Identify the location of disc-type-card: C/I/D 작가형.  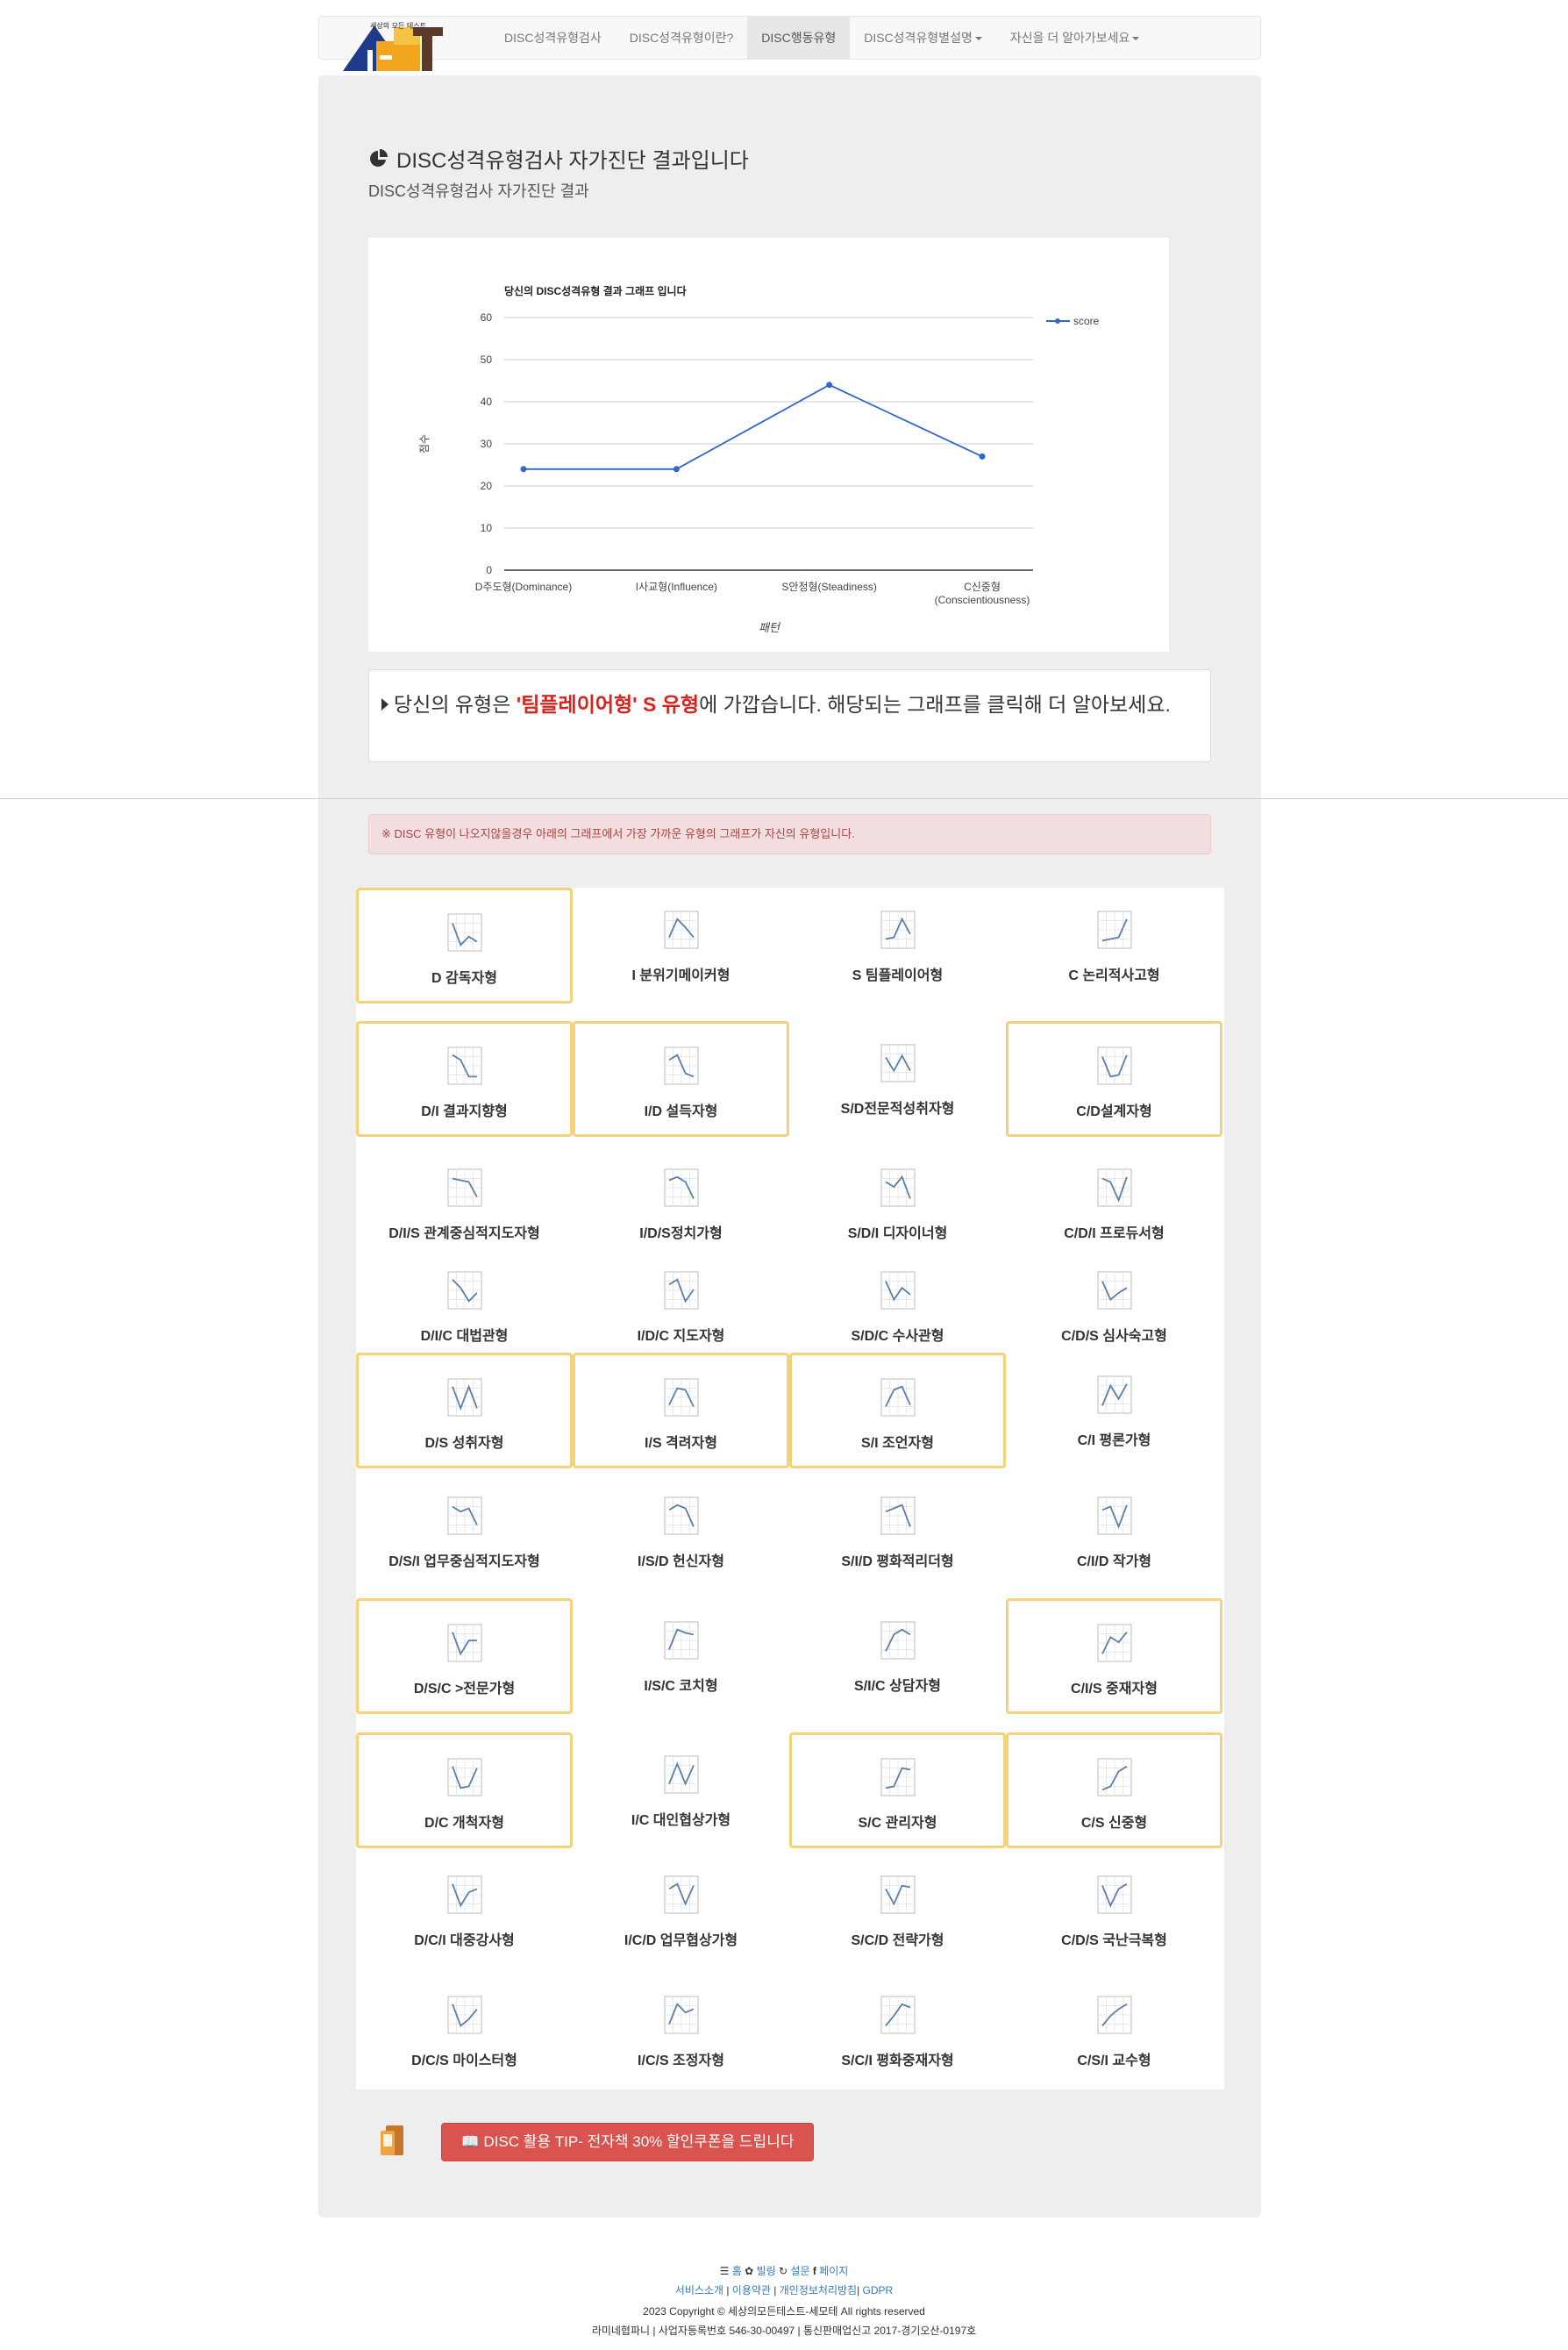
(1114, 1531).